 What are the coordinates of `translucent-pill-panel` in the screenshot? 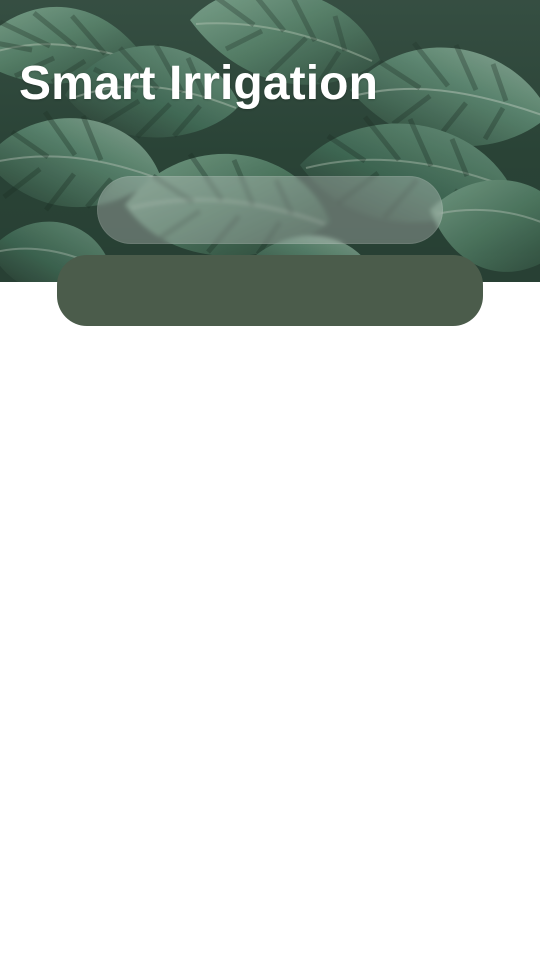 It's located at (270, 210).